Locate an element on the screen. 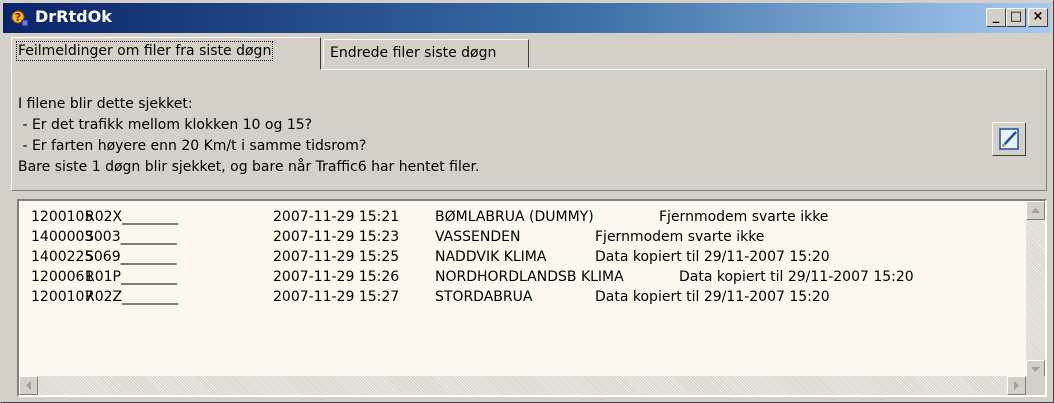 Image resolution: width=1054 pixels, height=403 pixels. cell-name: NADDVIK KLIMA is located at coordinates (491, 257).